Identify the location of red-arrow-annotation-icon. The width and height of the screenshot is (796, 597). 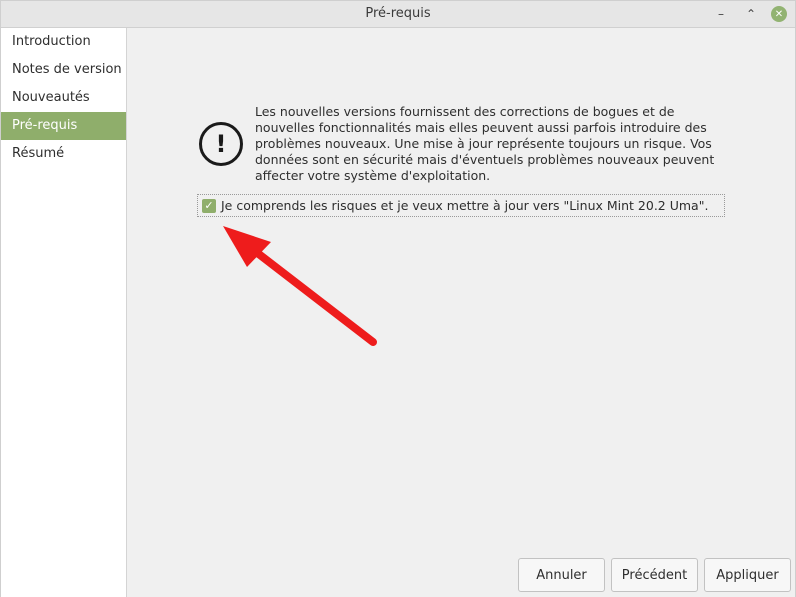
(300, 286).